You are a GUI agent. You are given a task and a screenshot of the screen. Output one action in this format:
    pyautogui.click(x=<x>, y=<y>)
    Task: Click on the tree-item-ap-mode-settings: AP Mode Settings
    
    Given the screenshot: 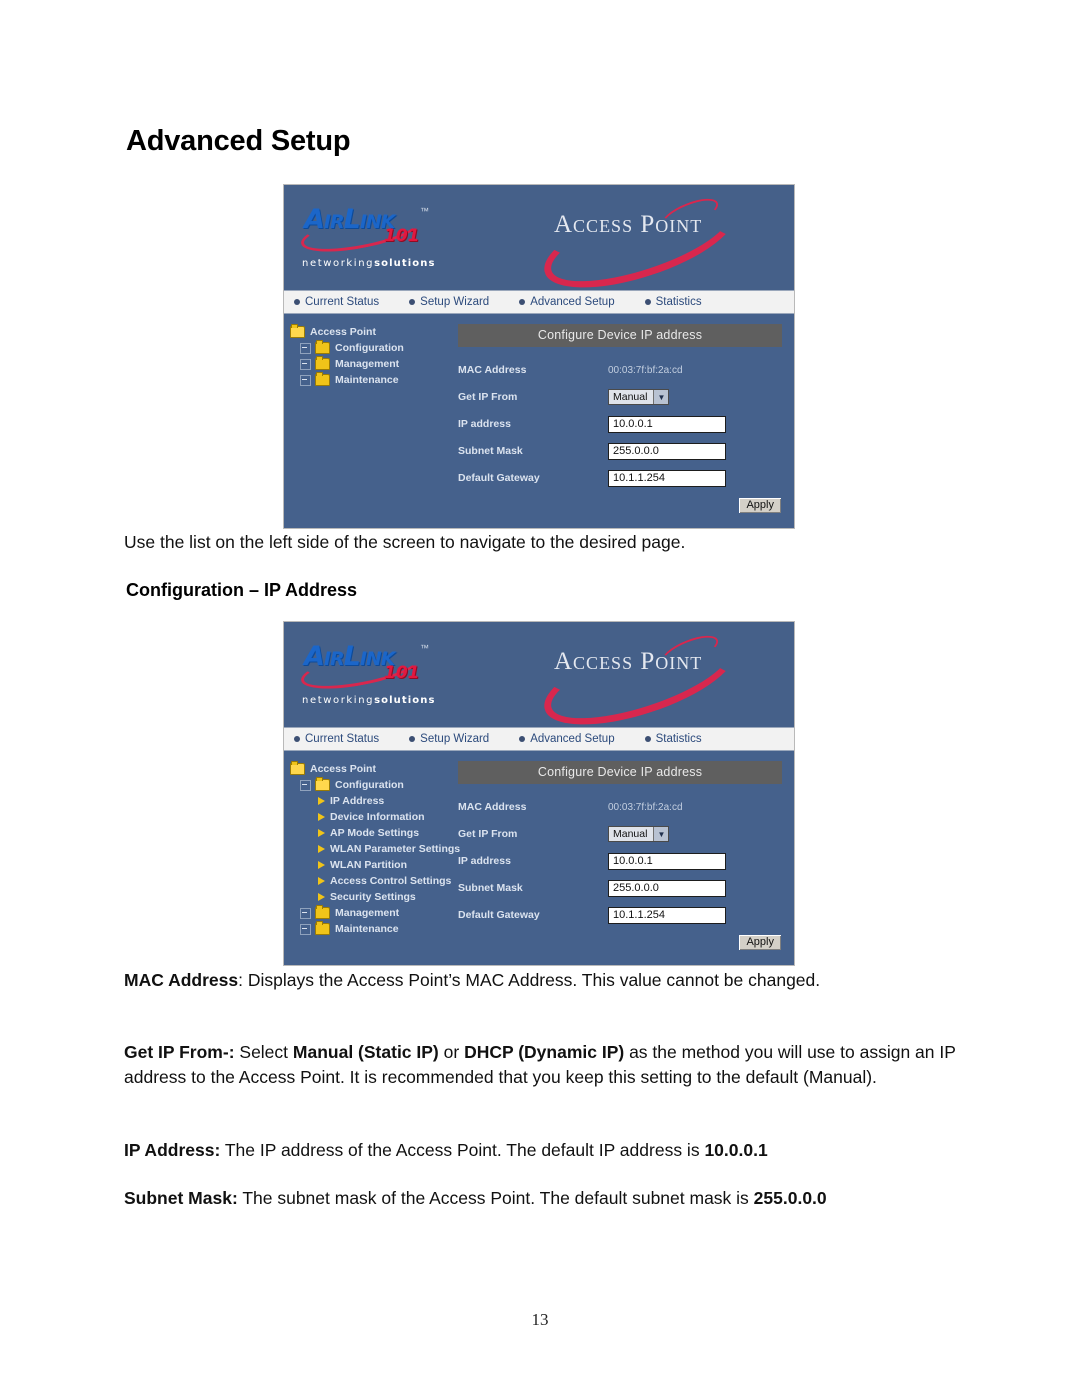 What is the action you would take?
    pyautogui.click(x=374, y=833)
    